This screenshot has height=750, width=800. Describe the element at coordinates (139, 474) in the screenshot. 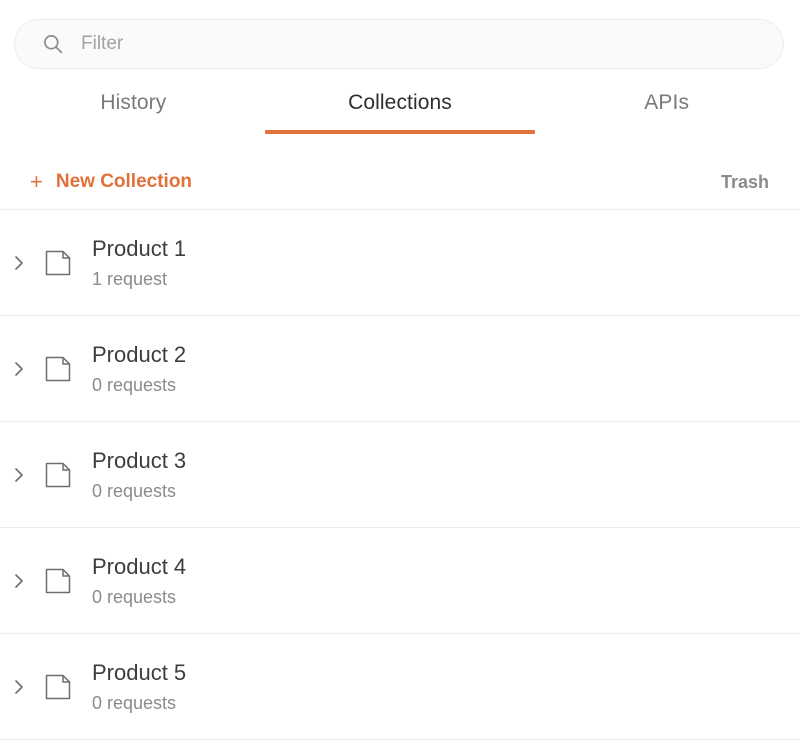

I see `collection-row-text: Product 3 0 requests` at that location.